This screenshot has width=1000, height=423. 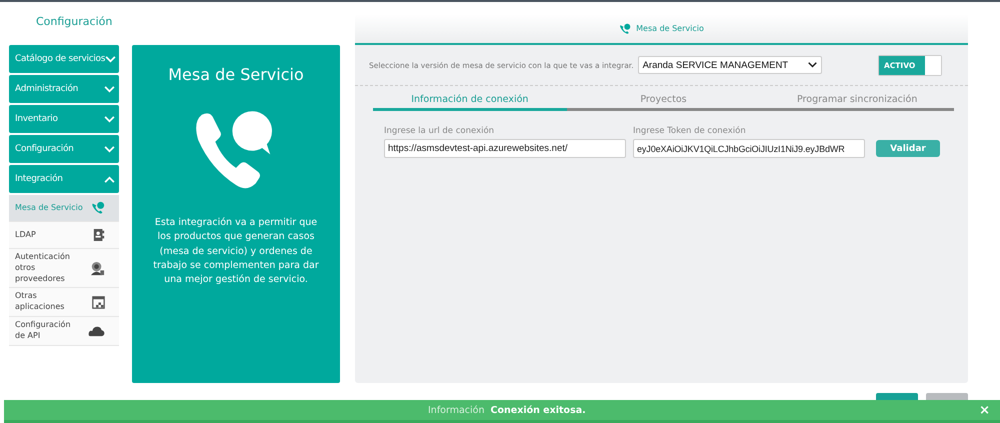 What do you see at coordinates (690, 131) in the screenshot?
I see `field-label: Ingrese Token de conexión` at bounding box center [690, 131].